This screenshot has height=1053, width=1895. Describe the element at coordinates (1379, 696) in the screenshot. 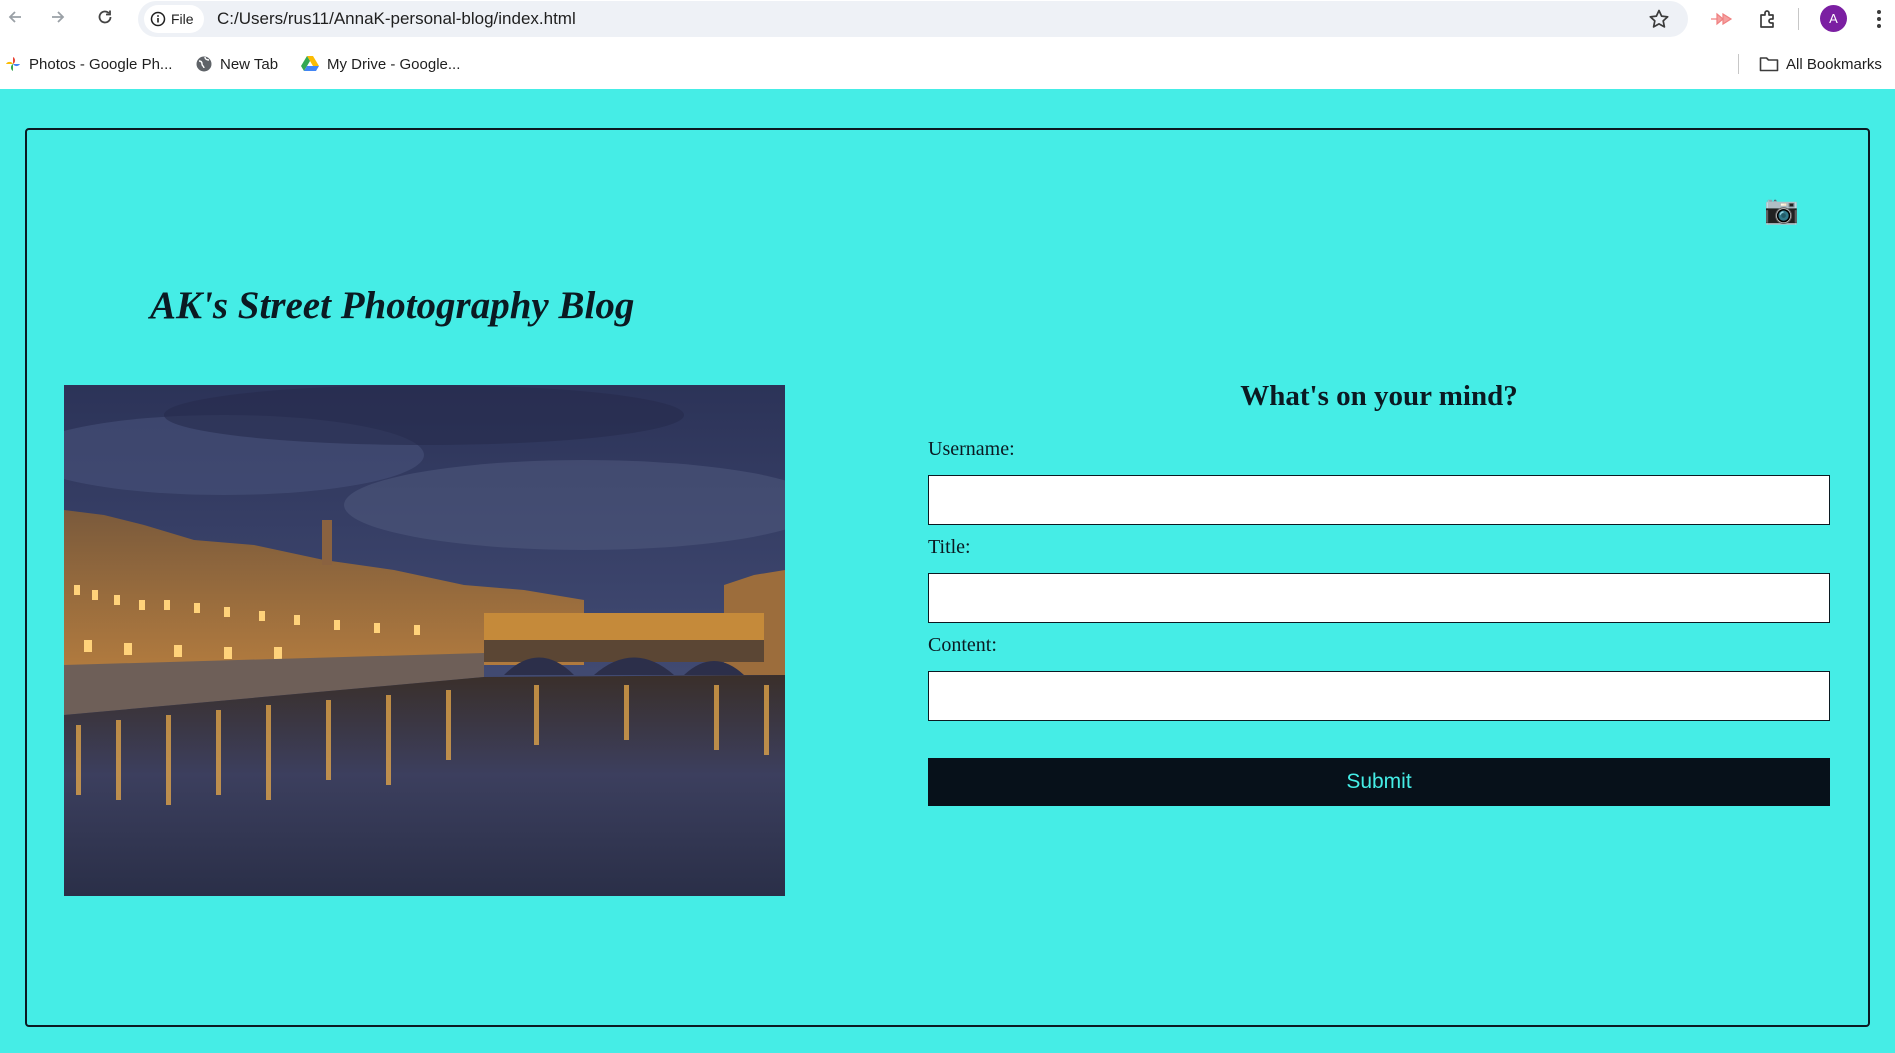

I see `content-input` at that location.